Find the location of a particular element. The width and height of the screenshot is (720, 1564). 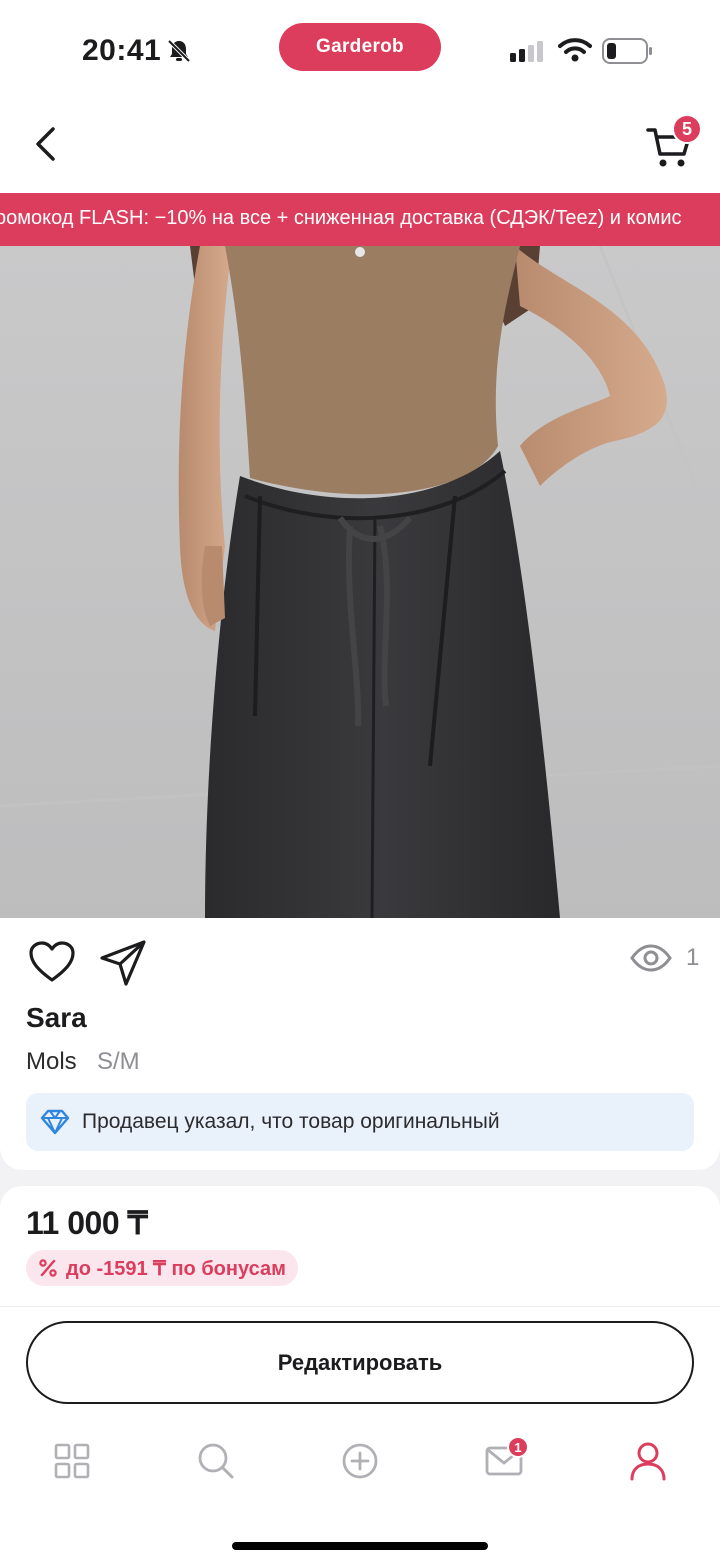

product-price: 11 000 ₸ is located at coordinates (87, 1223).